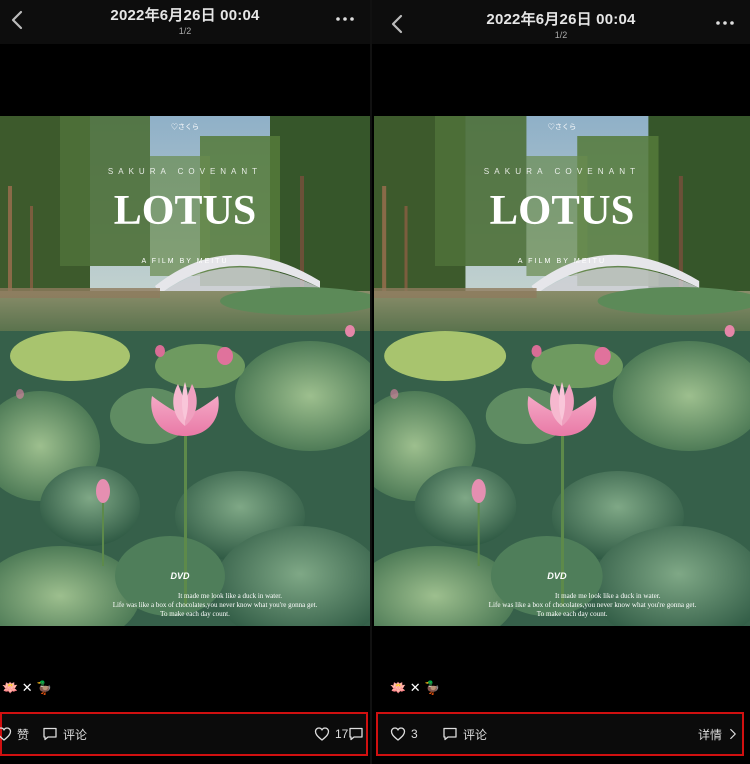 Image resolution: width=750 pixels, height=764 pixels. I want to click on comment-icon-button, so click(356, 734).